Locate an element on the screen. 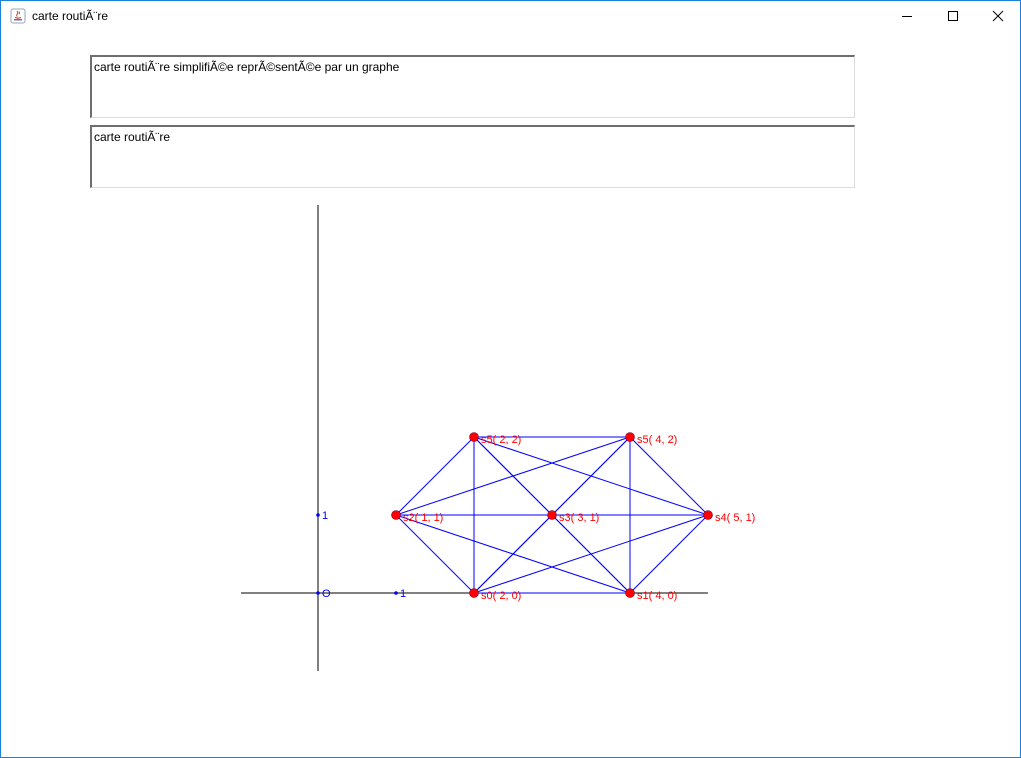 The image size is (1021, 758). origin-marker is located at coordinates (318, 593).